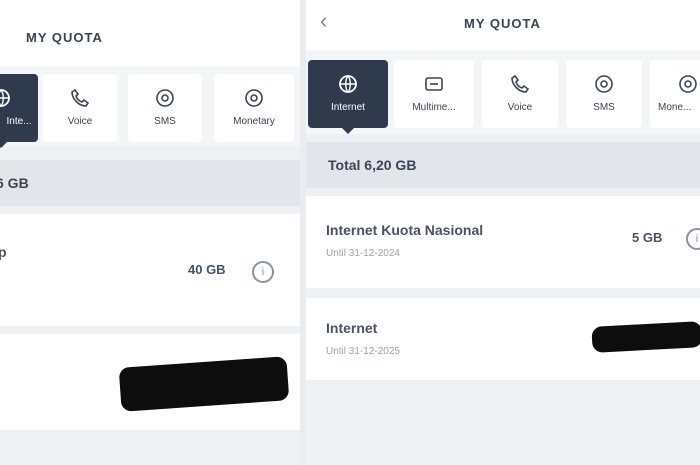  I want to click on quota-item, so click(150, 382).